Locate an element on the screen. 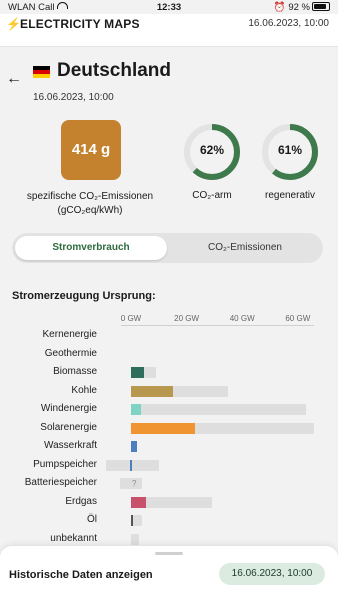 This screenshot has width=338, height=600. renewable-ring: 61% is located at coordinates (290, 152).